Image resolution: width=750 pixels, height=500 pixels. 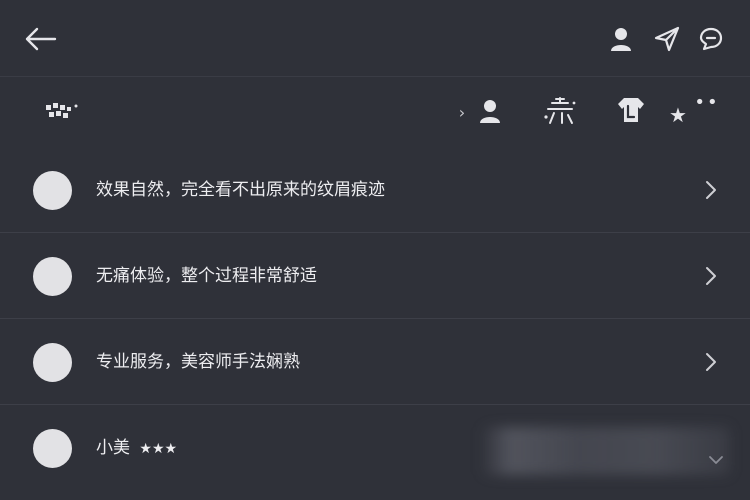 I want to click on emoji-picker-button, so click(x=62, y=112).